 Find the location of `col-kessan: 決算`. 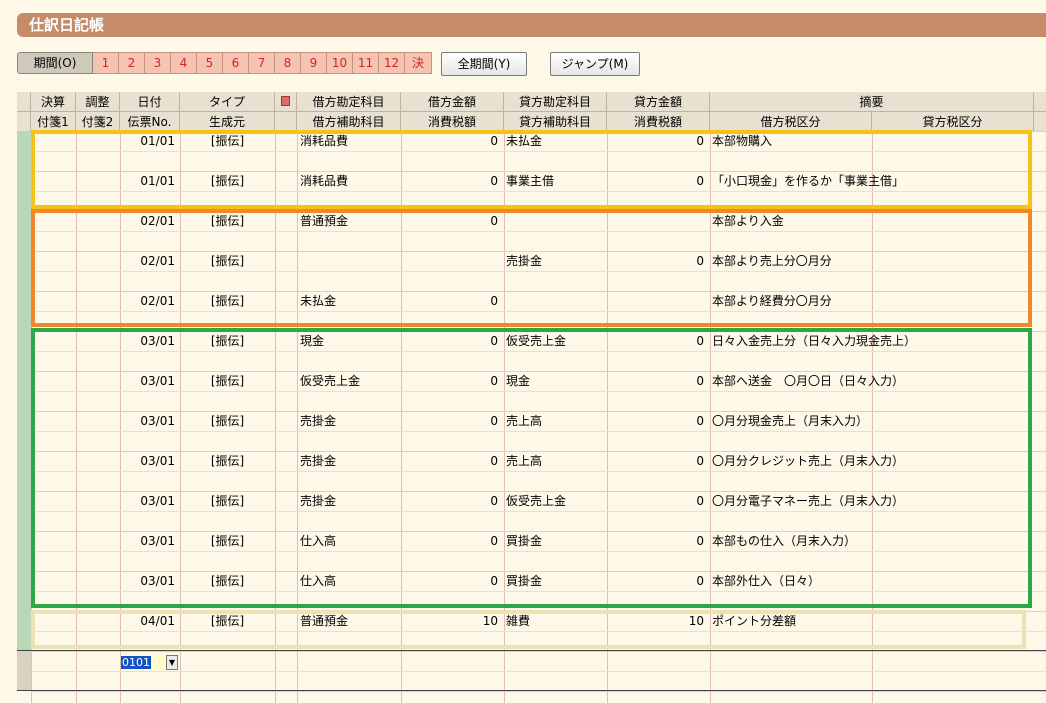

col-kessan: 決算 is located at coordinates (53, 102).